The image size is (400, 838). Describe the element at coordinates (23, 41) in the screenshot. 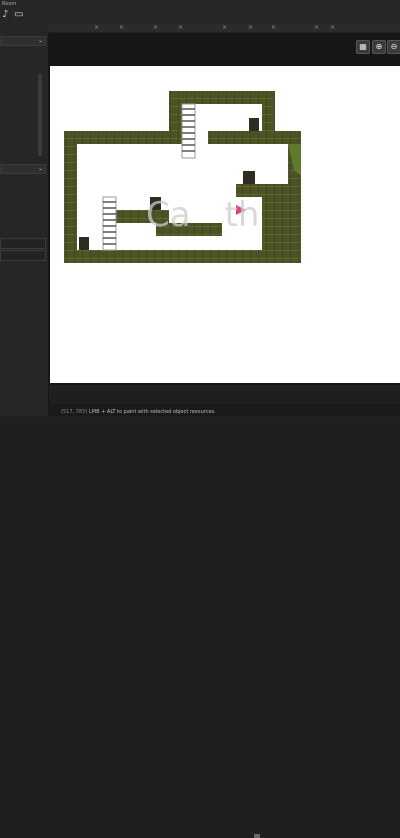

I see `panel-header-top: ⌄` at that location.